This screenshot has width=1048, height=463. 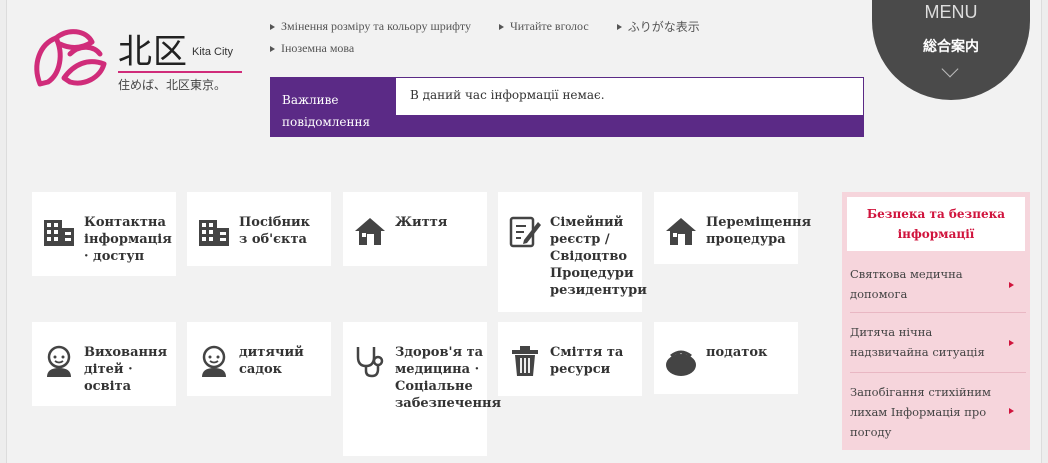 I want to click on sidebar-header: Безпека та безпека інформації, so click(x=936, y=224).